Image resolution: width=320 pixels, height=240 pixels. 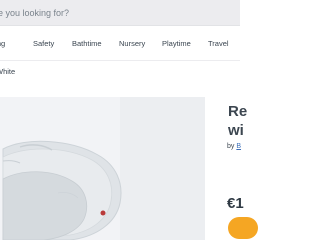 I want to click on nav-item-safety: Safety, so click(x=43, y=43).